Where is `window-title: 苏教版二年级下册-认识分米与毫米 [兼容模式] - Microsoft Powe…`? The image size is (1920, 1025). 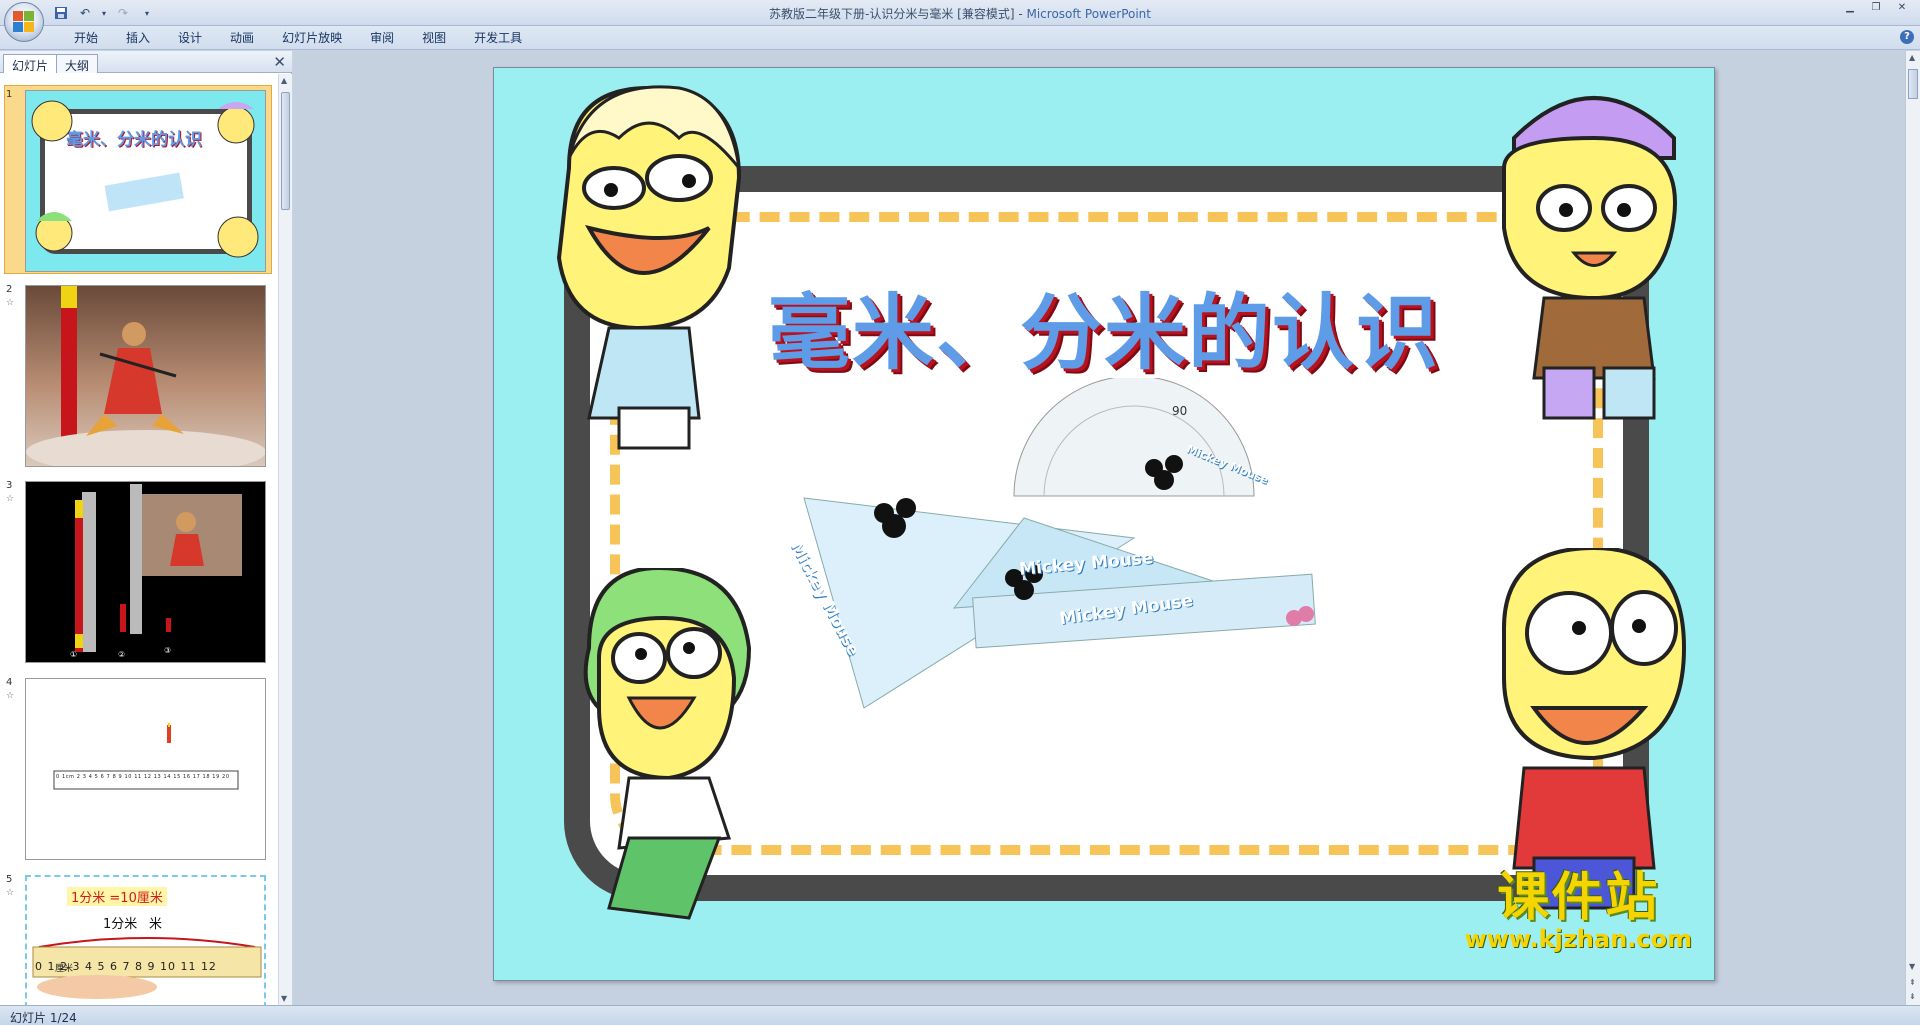
window-title: 苏教版二年级下册-认识分米与毫米 [兼容模式] - Microsoft Powe… is located at coordinates (960, 13).